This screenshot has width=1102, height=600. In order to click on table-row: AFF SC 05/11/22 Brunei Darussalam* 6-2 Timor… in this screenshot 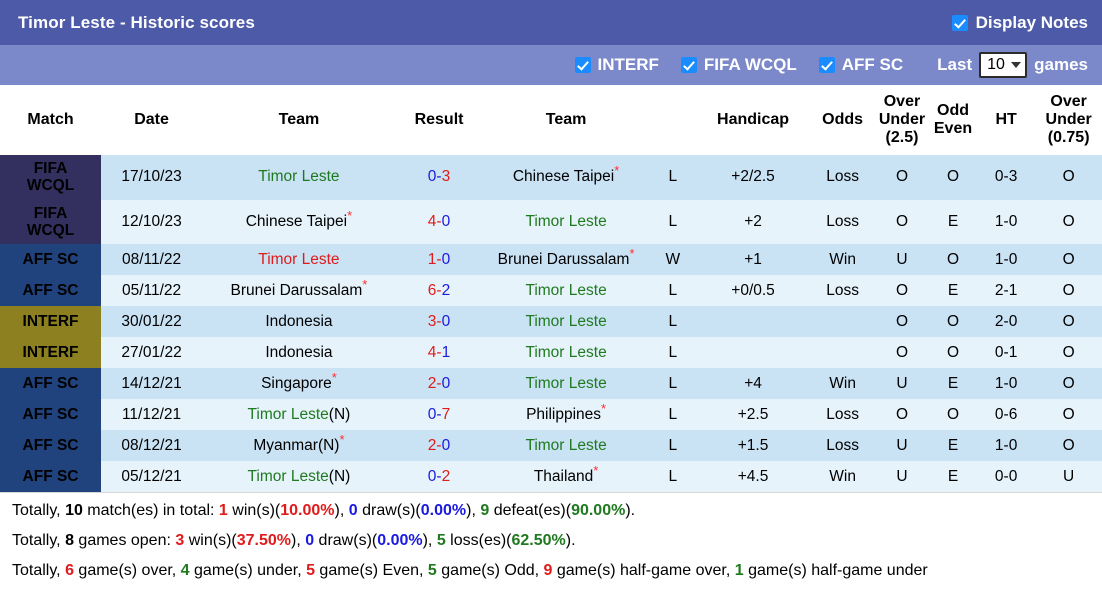, I will do `click(551, 291)`.